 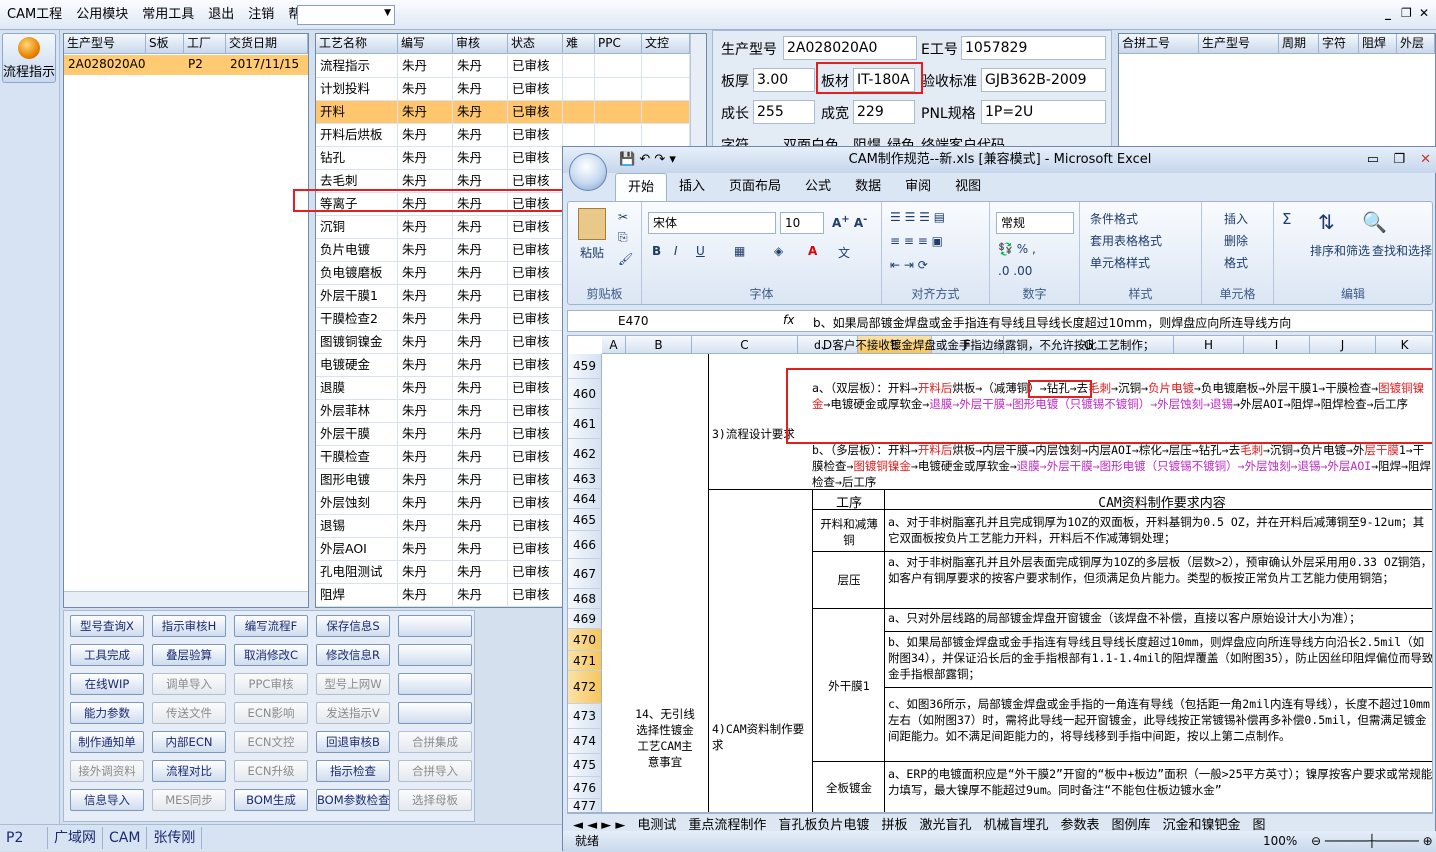 I want to click on underline-icon: U, so click(x=700, y=251).